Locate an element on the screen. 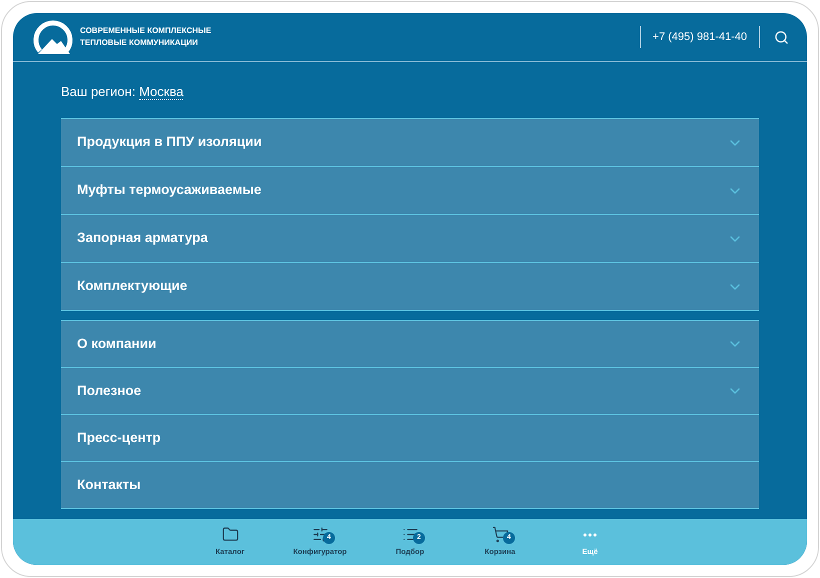 The width and height of the screenshot is (820, 578). phone-link: +7 (495) 981-41-40 is located at coordinates (699, 37).